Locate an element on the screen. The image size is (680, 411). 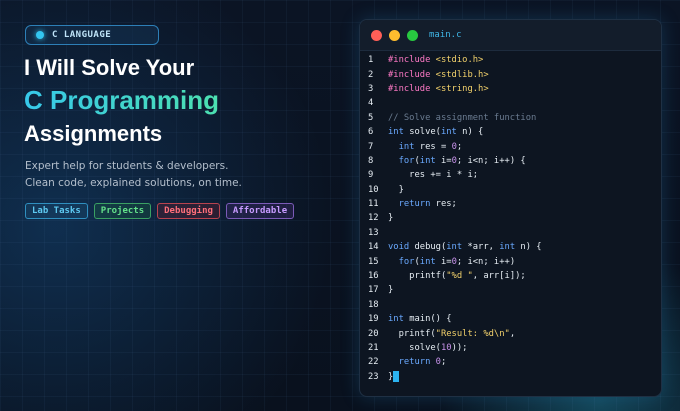
line-number: 7 is located at coordinates (371, 146).